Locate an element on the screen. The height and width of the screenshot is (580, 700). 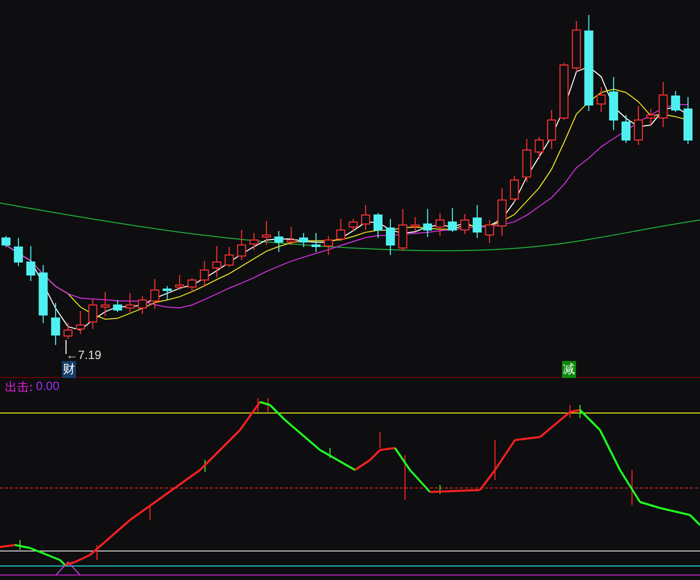
signal-label: 减 is located at coordinates (569, 369).